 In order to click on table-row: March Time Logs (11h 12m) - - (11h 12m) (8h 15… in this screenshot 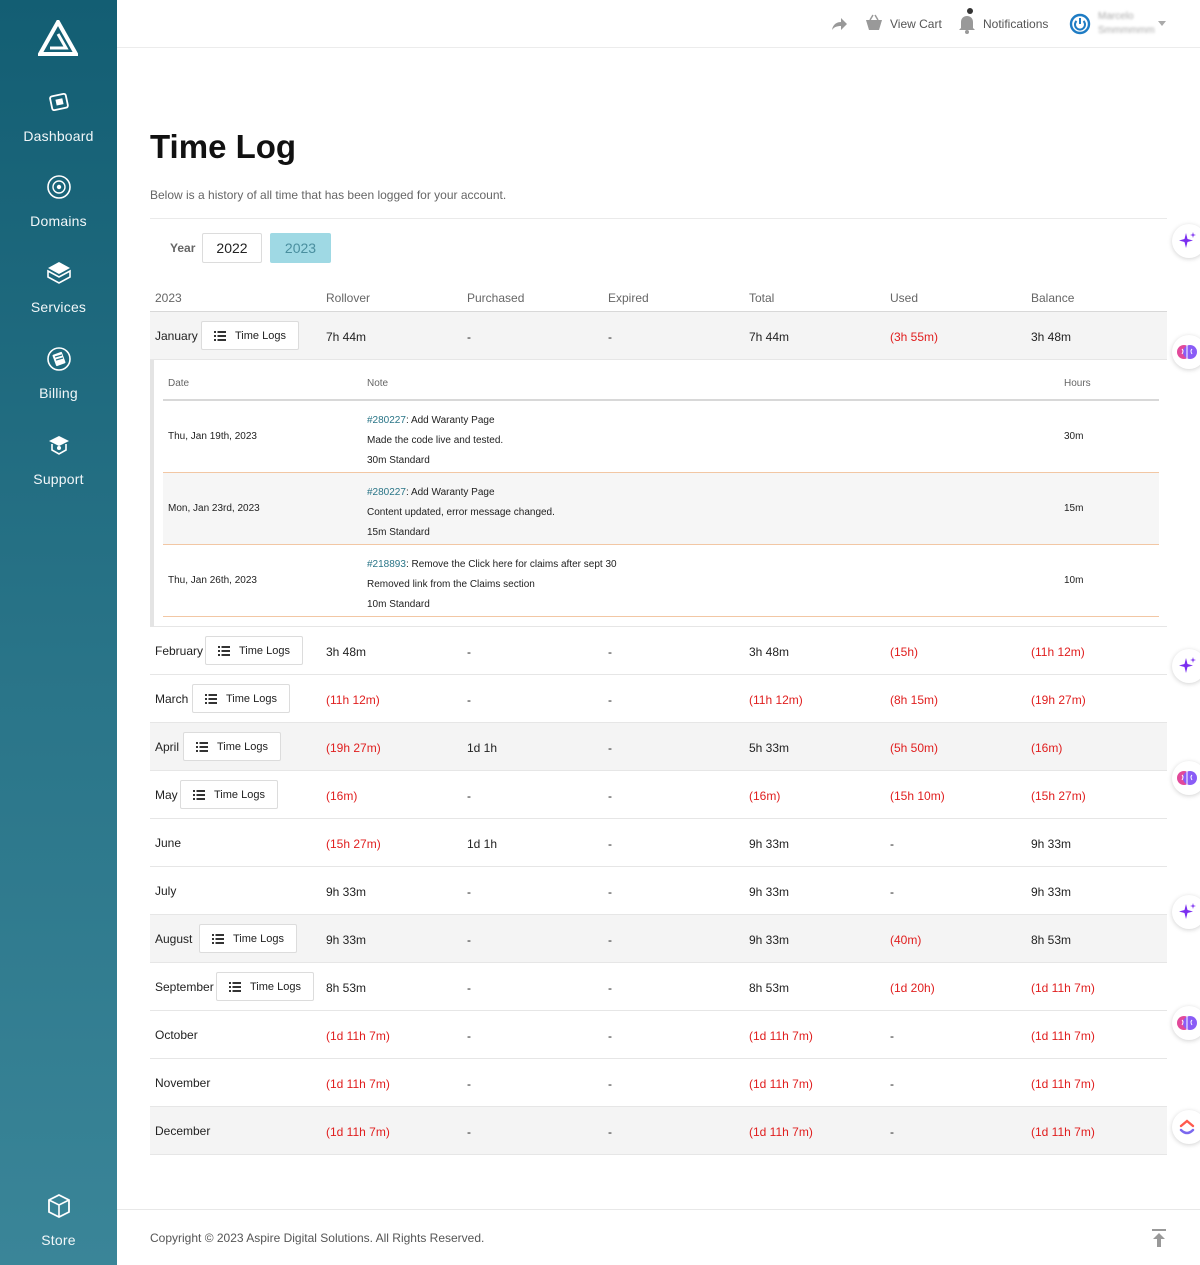, I will do `click(658, 699)`.